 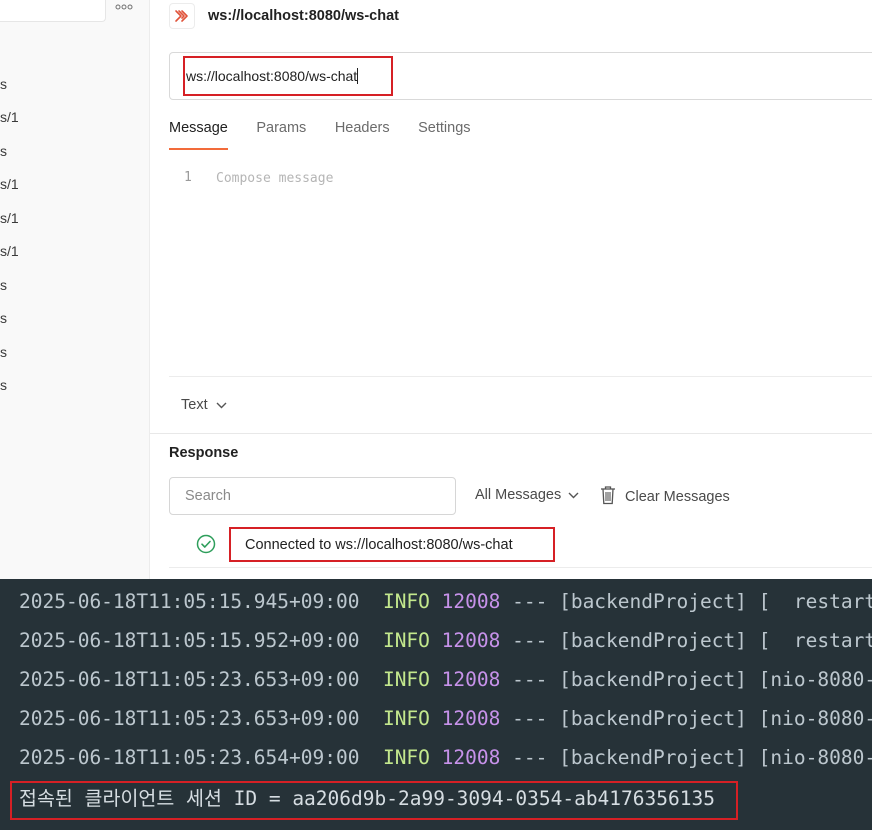 What do you see at coordinates (281, 135) in the screenshot?
I see `tab-params: Params` at bounding box center [281, 135].